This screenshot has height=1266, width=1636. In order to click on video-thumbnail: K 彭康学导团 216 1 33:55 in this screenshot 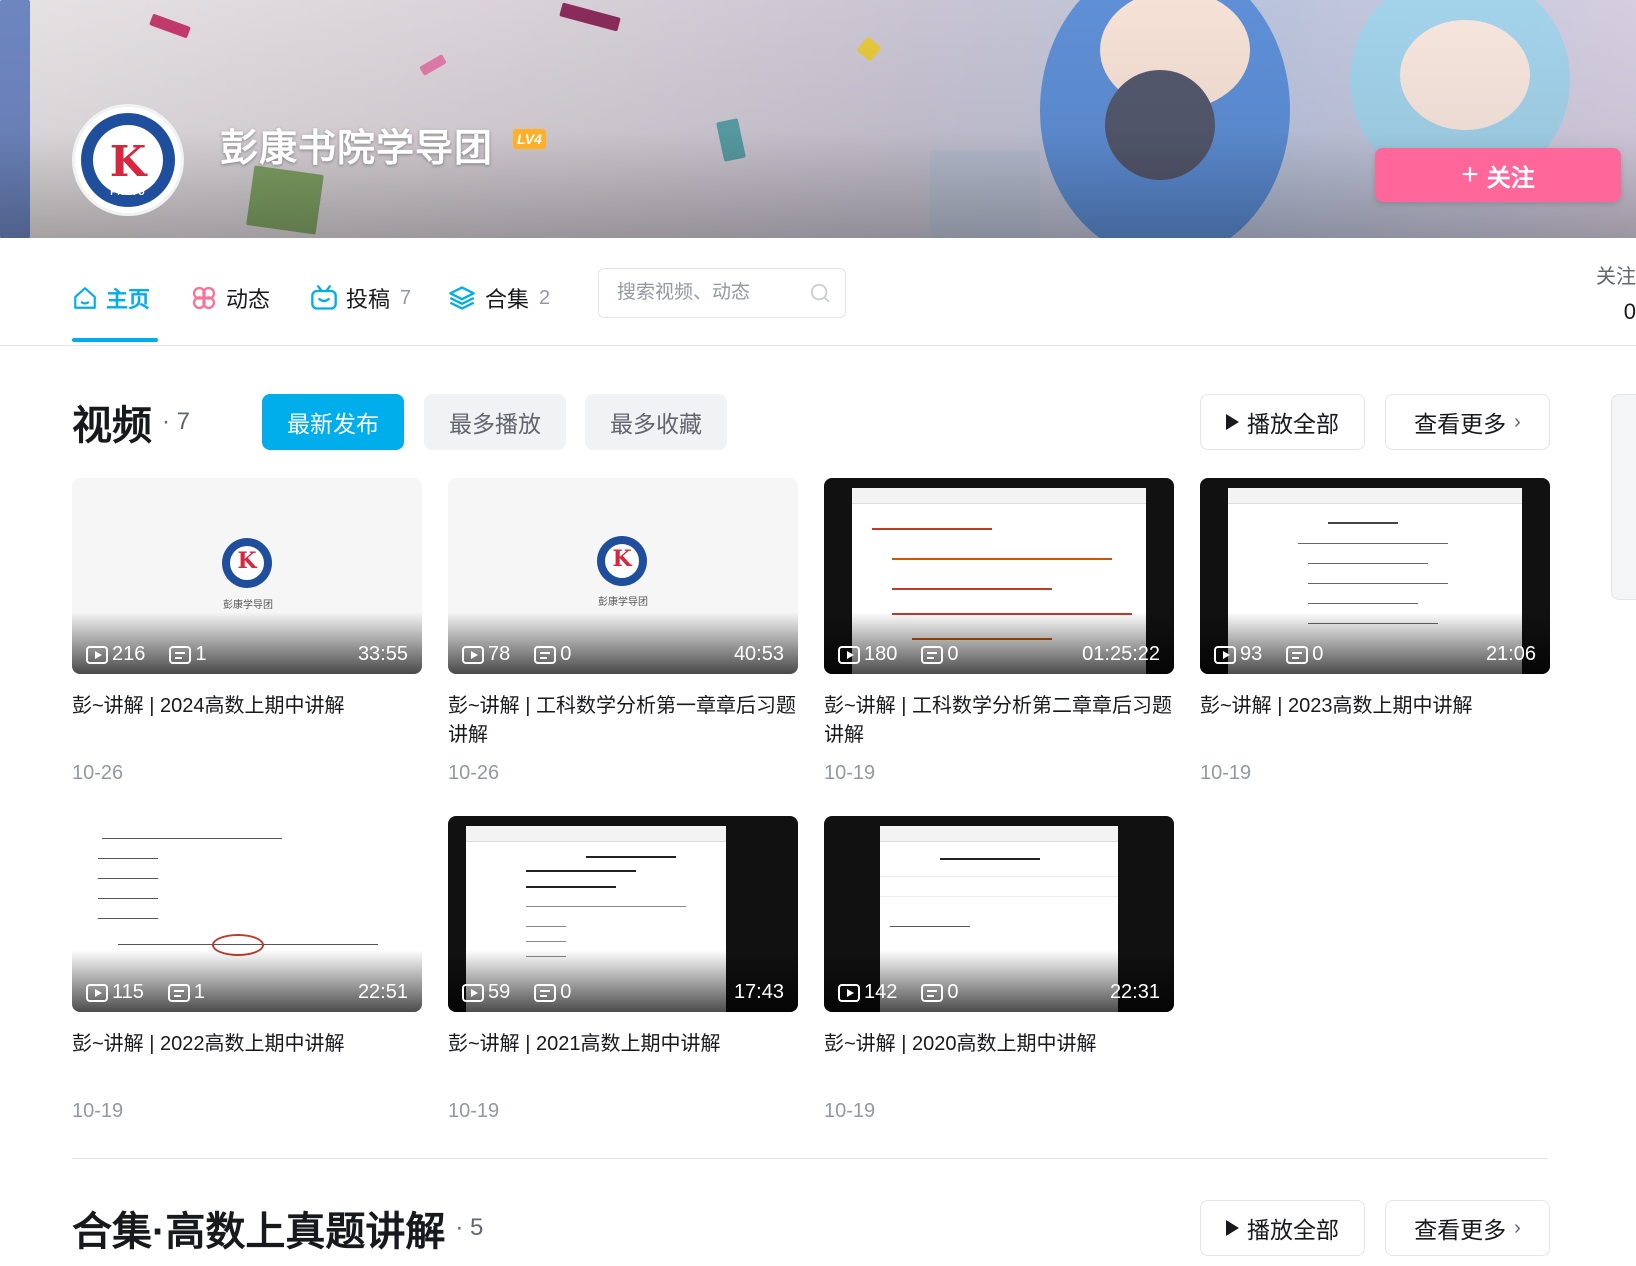, I will do `click(247, 576)`.